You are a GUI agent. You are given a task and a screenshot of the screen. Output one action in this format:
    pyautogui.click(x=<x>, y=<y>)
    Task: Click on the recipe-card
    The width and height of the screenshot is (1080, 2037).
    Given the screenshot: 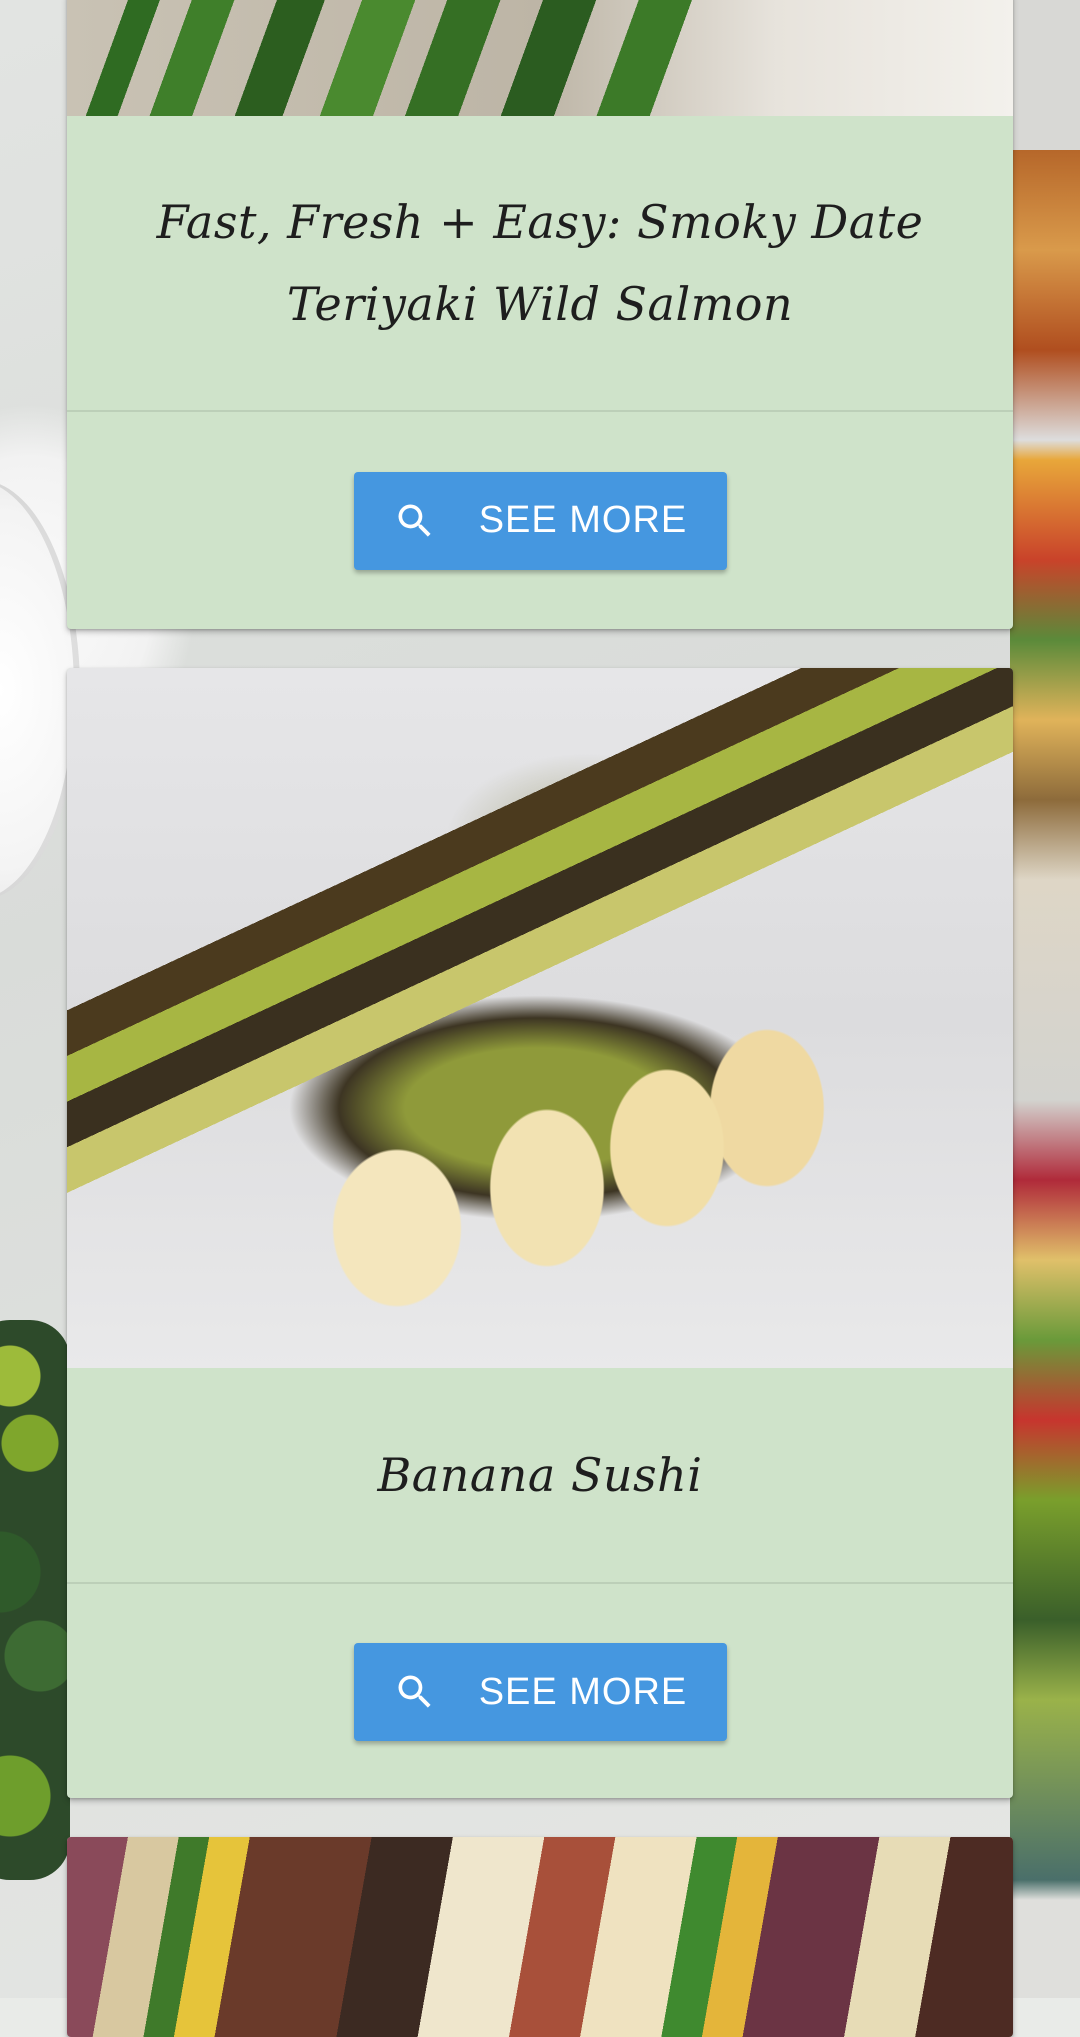 What is the action you would take?
    pyautogui.click(x=540, y=1937)
    